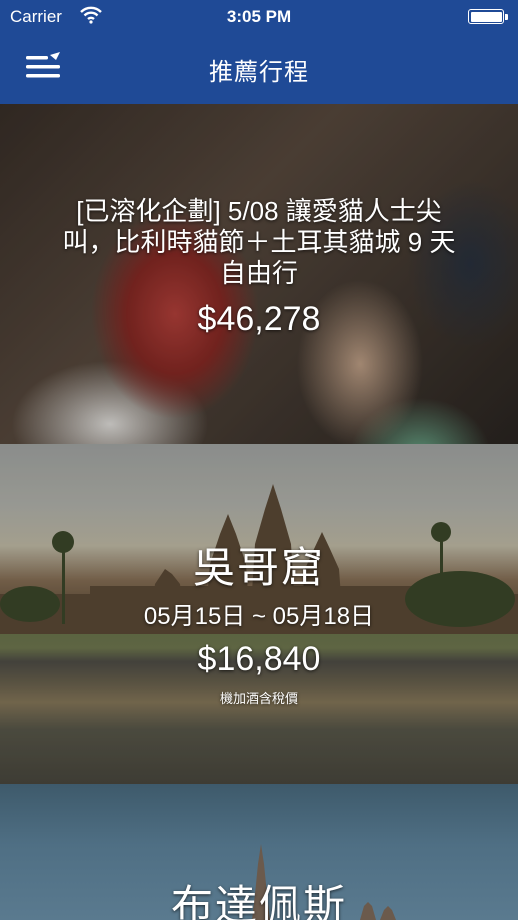  I want to click on card-dates: 05月15日 ~ 05月18日, so click(259, 616).